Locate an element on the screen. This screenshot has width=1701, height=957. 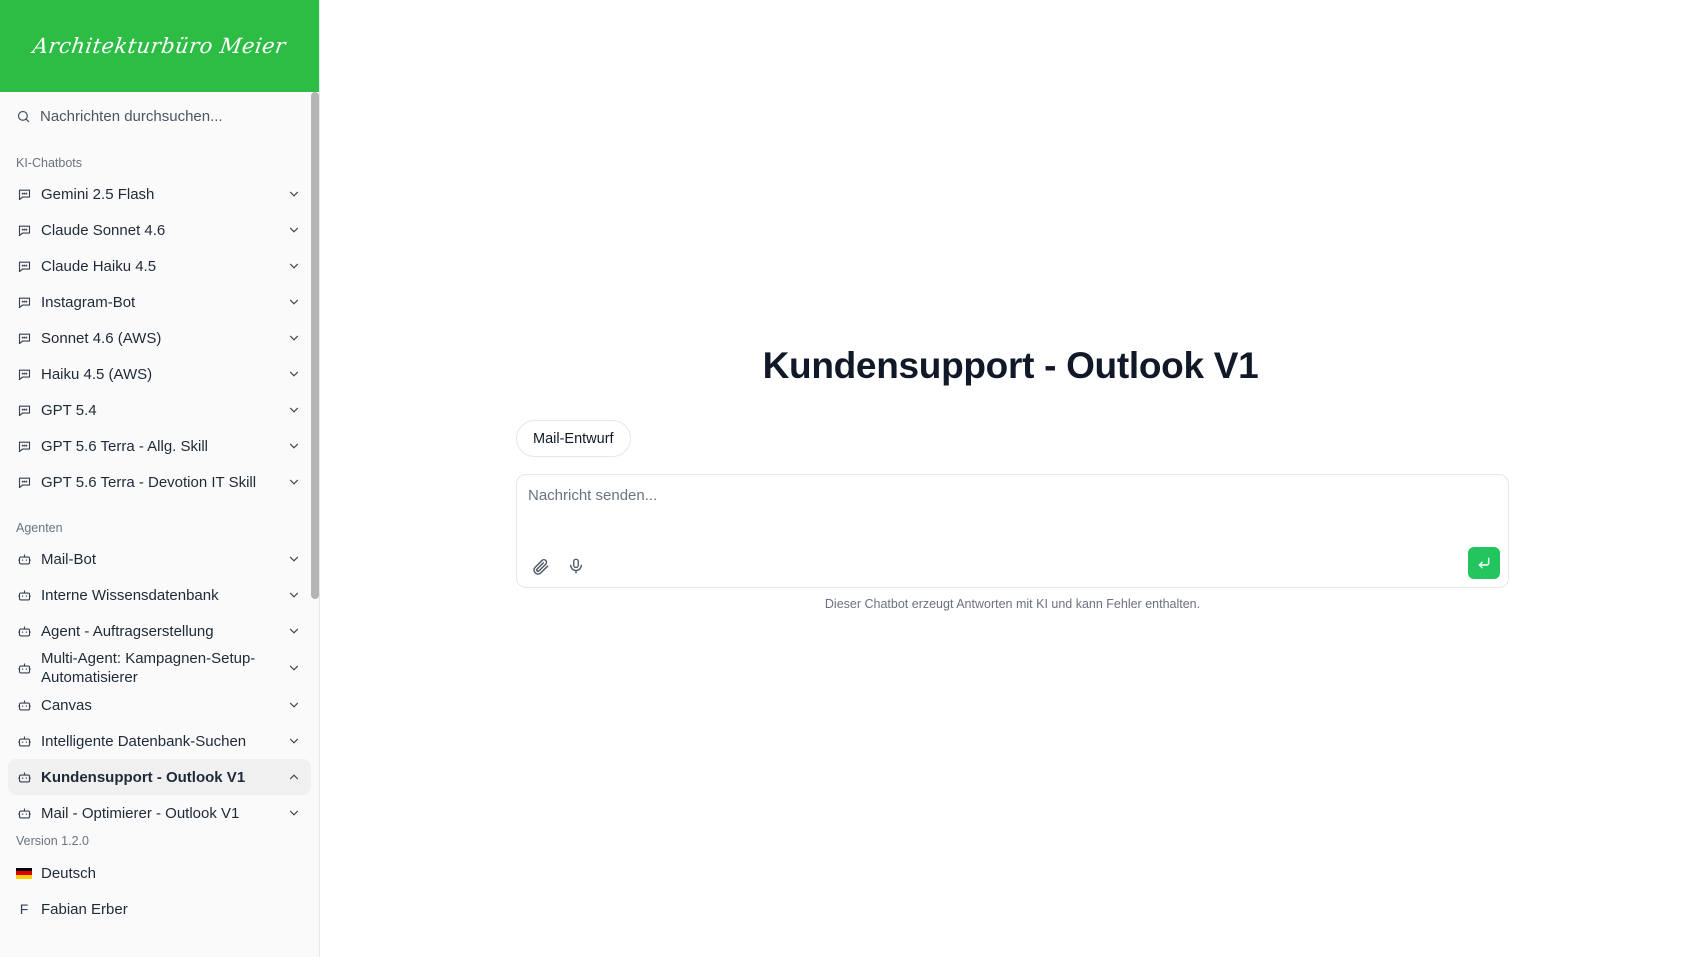
sidebar-item-label: Mail-Bot is located at coordinates (69, 559).